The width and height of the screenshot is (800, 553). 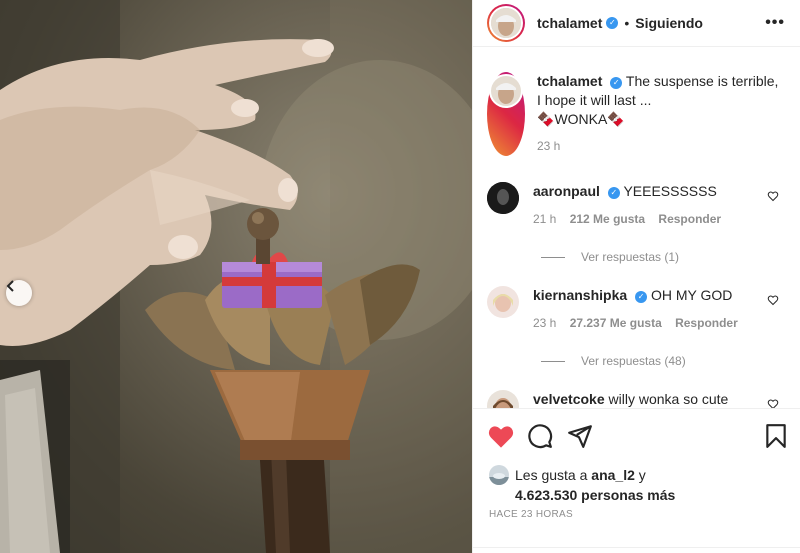 What do you see at coordinates (668, 399) in the screenshot?
I see `comment-text: willy wonka so cute` at bounding box center [668, 399].